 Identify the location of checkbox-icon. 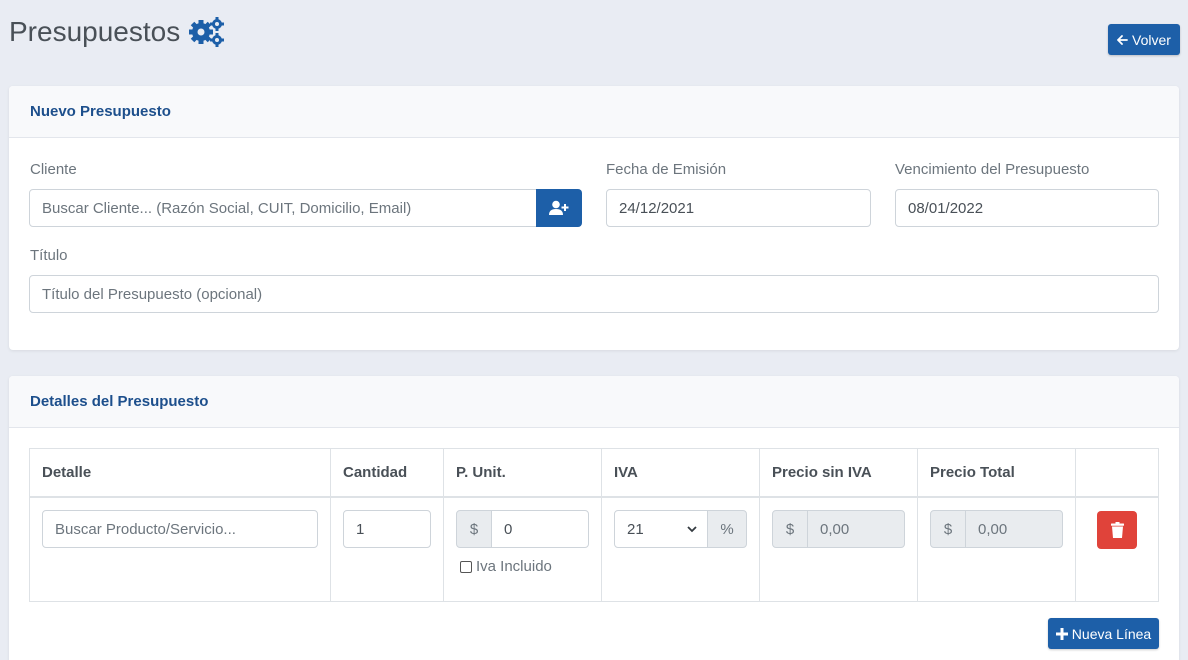
(466, 566).